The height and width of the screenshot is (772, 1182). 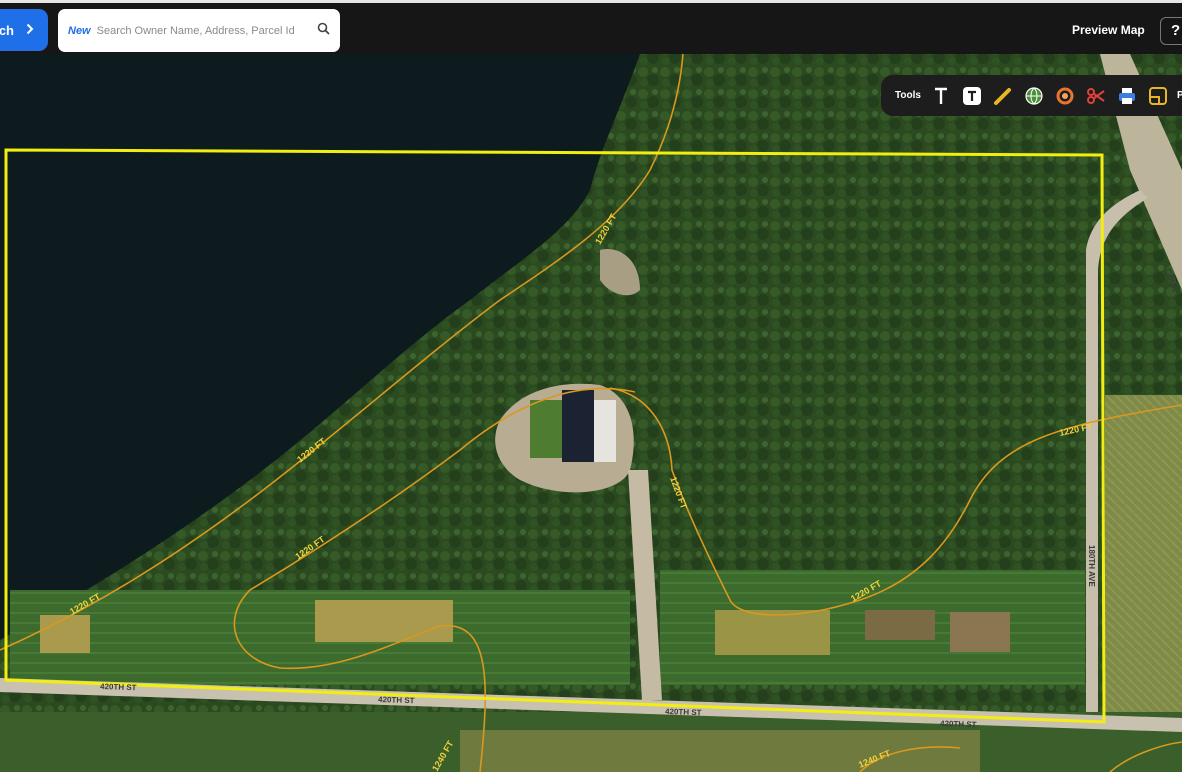 What do you see at coordinates (605, 431) in the screenshot?
I see `barn-annex` at bounding box center [605, 431].